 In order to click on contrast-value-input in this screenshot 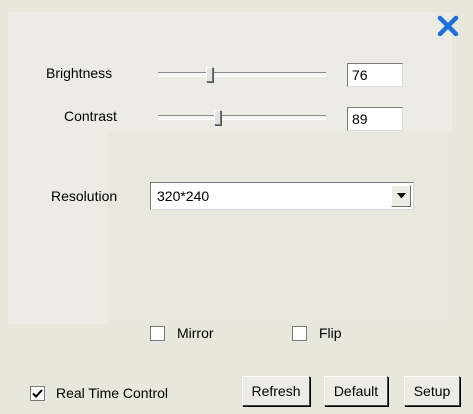, I will do `click(375, 119)`.